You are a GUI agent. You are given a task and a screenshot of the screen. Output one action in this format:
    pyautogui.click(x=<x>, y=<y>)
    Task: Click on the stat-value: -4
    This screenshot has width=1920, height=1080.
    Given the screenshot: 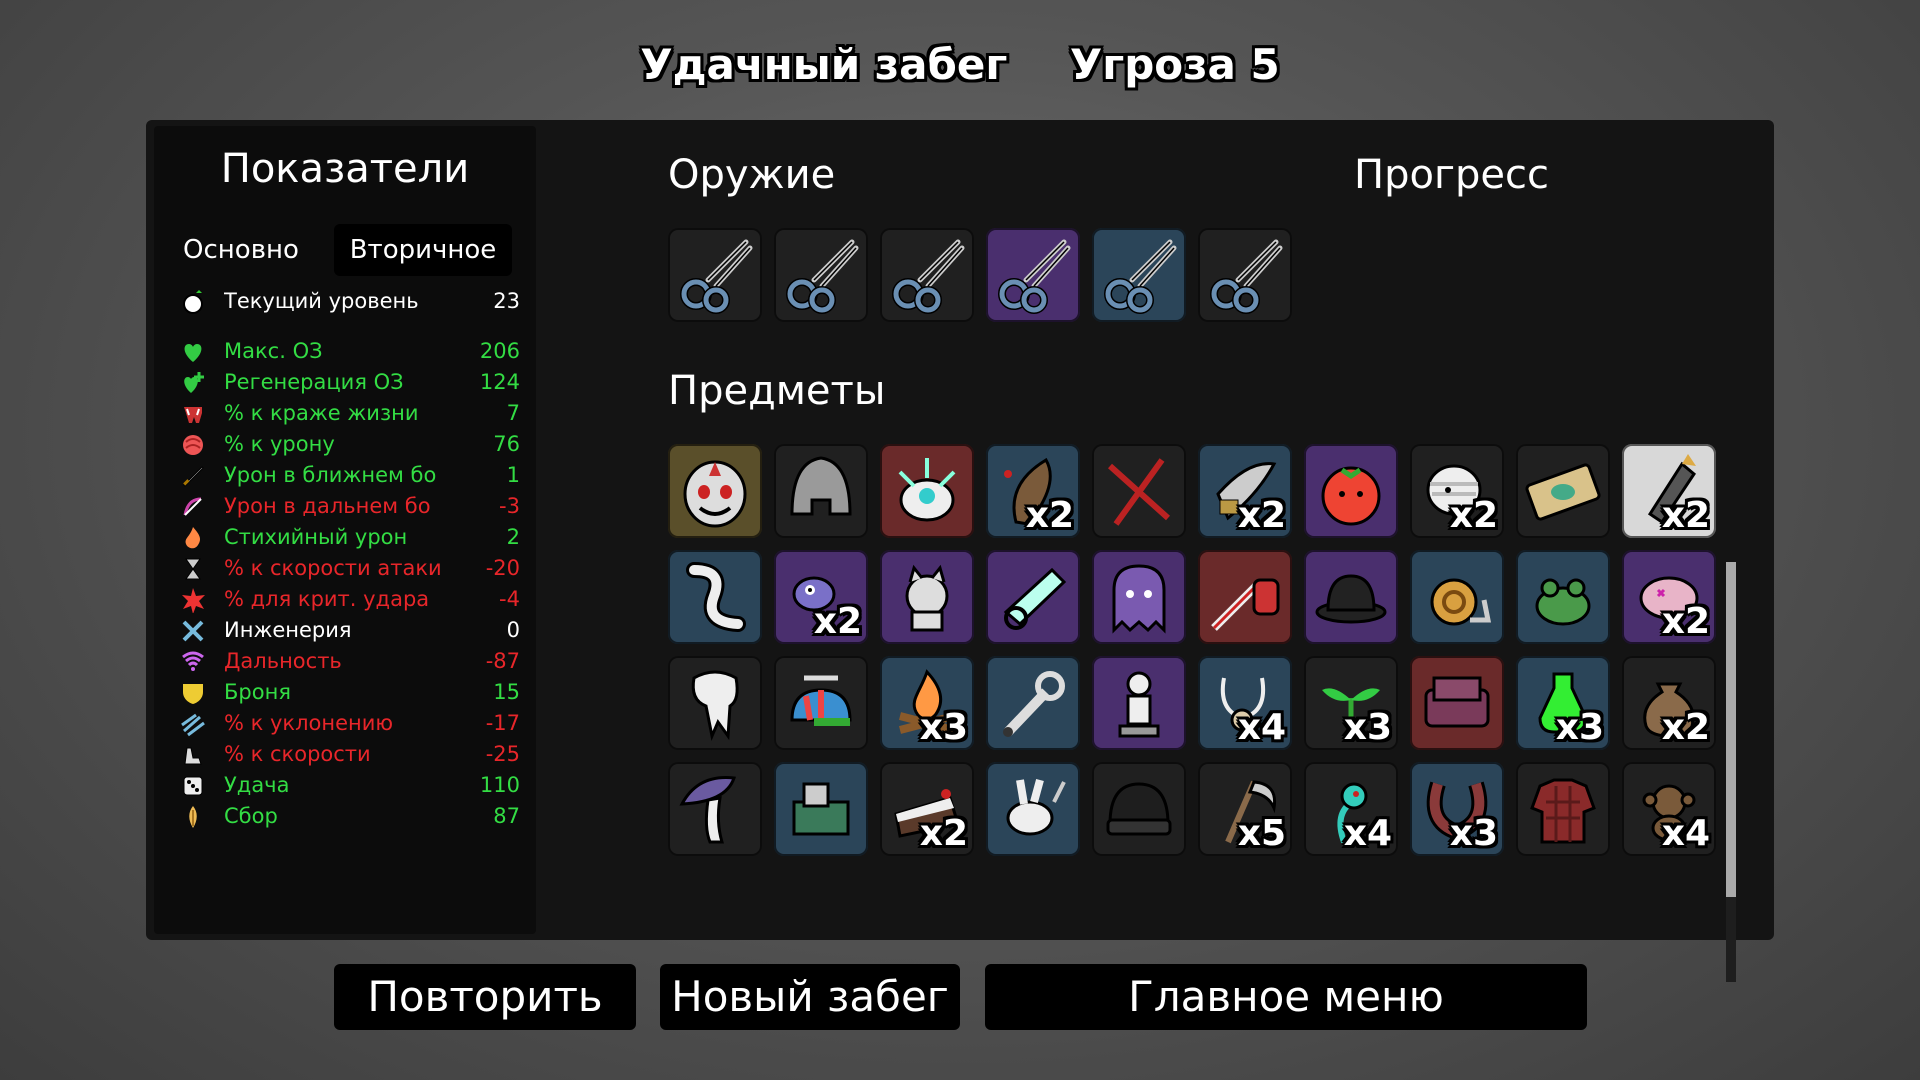 What is the action you would take?
    pyautogui.click(x=509, y=599)
    